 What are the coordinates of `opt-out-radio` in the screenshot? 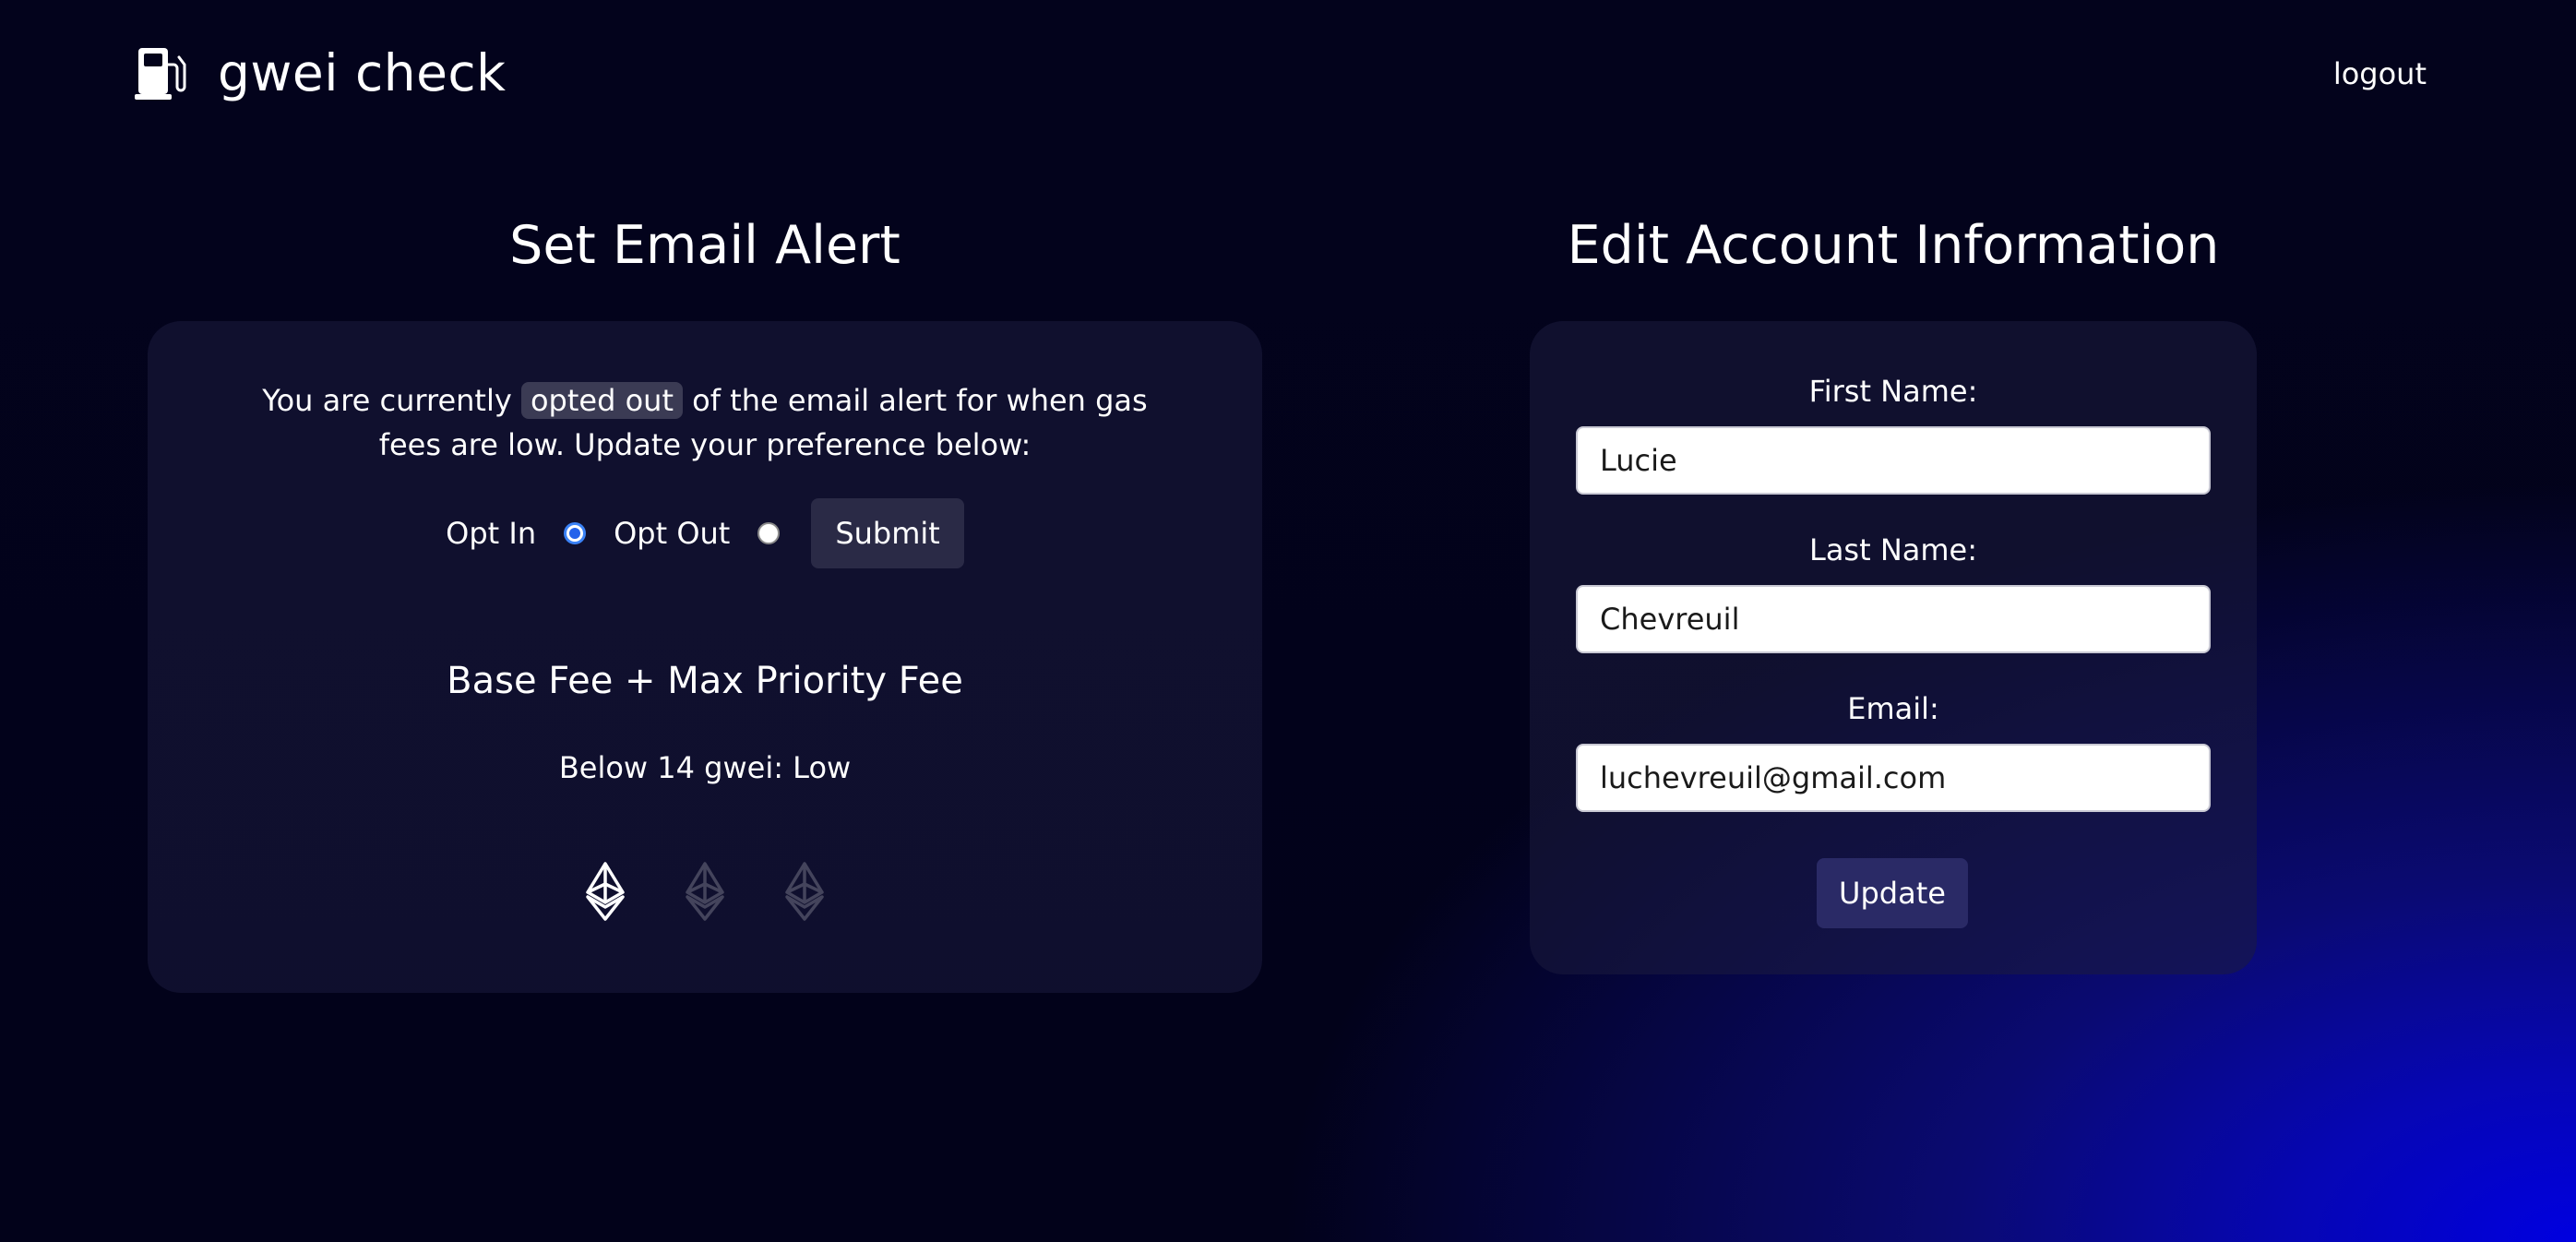 It's located at (769, 533).